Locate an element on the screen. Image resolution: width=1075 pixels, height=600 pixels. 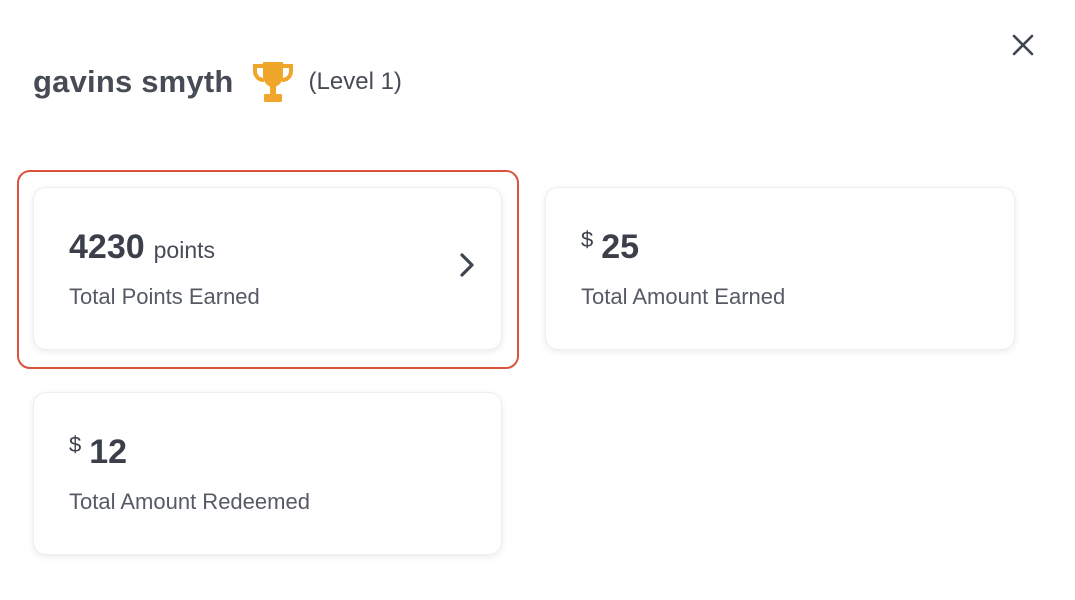
earned-value: 25 is located at coordinates (620, 247).